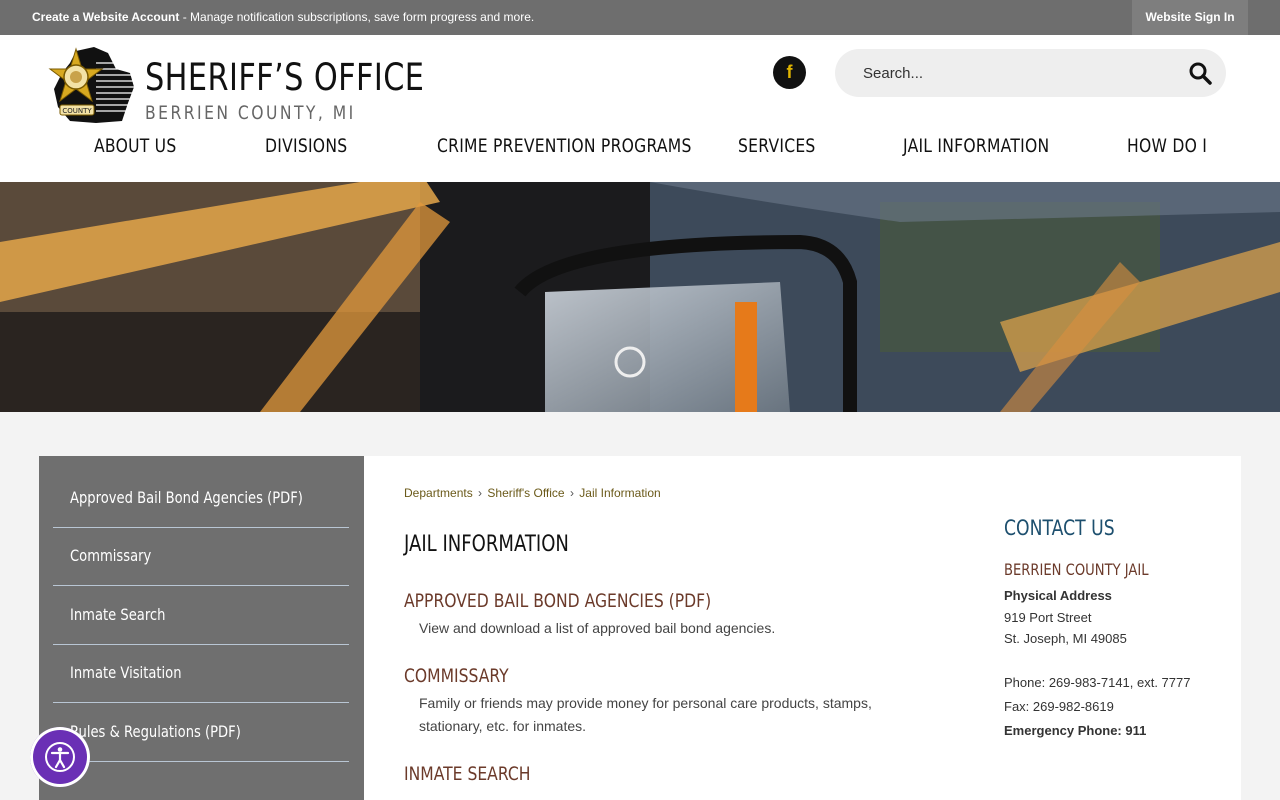  What do you see at coordinates (564, 146) in the screenshot?
I see `nav-crime-prevention-programs: CRIME PREVENTION PROGRAMS` at bounding box center [564, 146].